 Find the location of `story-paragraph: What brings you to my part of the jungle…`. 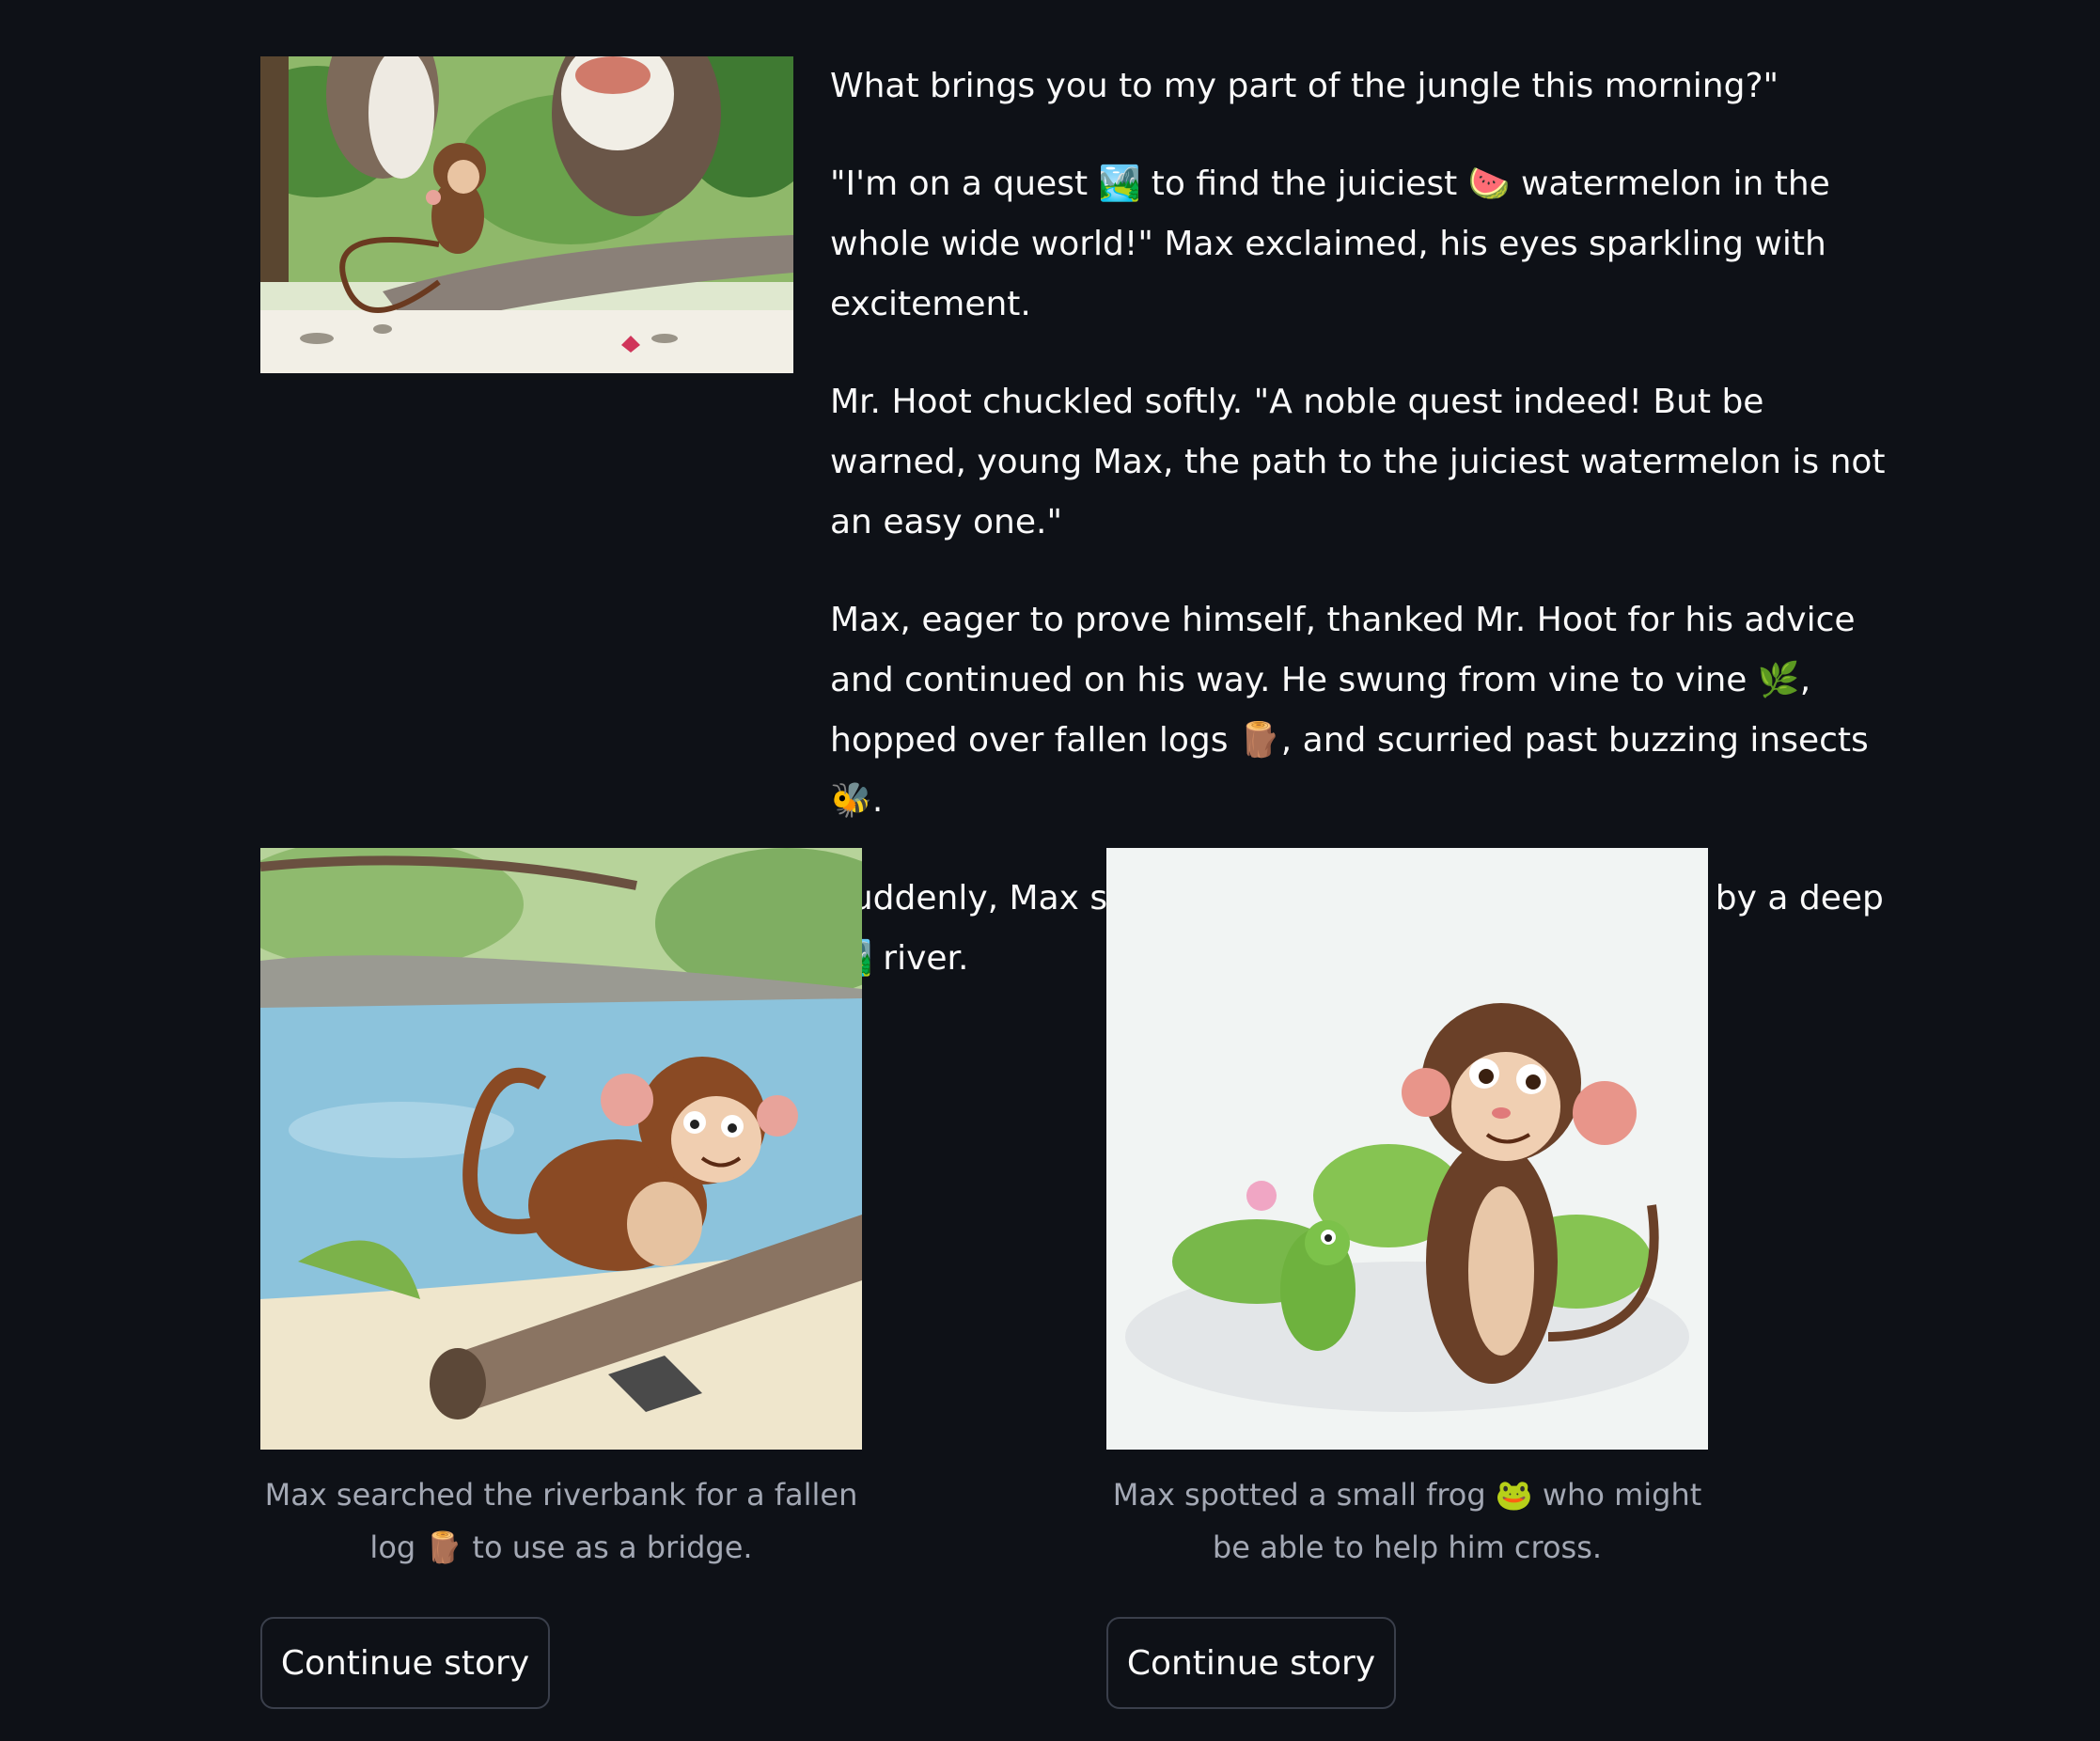

story-paragraph: What brings you to my part of the jungle… is located at coordinates (1304, 86).